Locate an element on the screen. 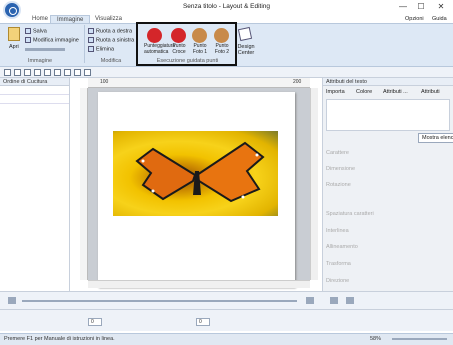 This screenshot has height=345, width=453. horizontal-ruler is located at coordinates (199, 83).